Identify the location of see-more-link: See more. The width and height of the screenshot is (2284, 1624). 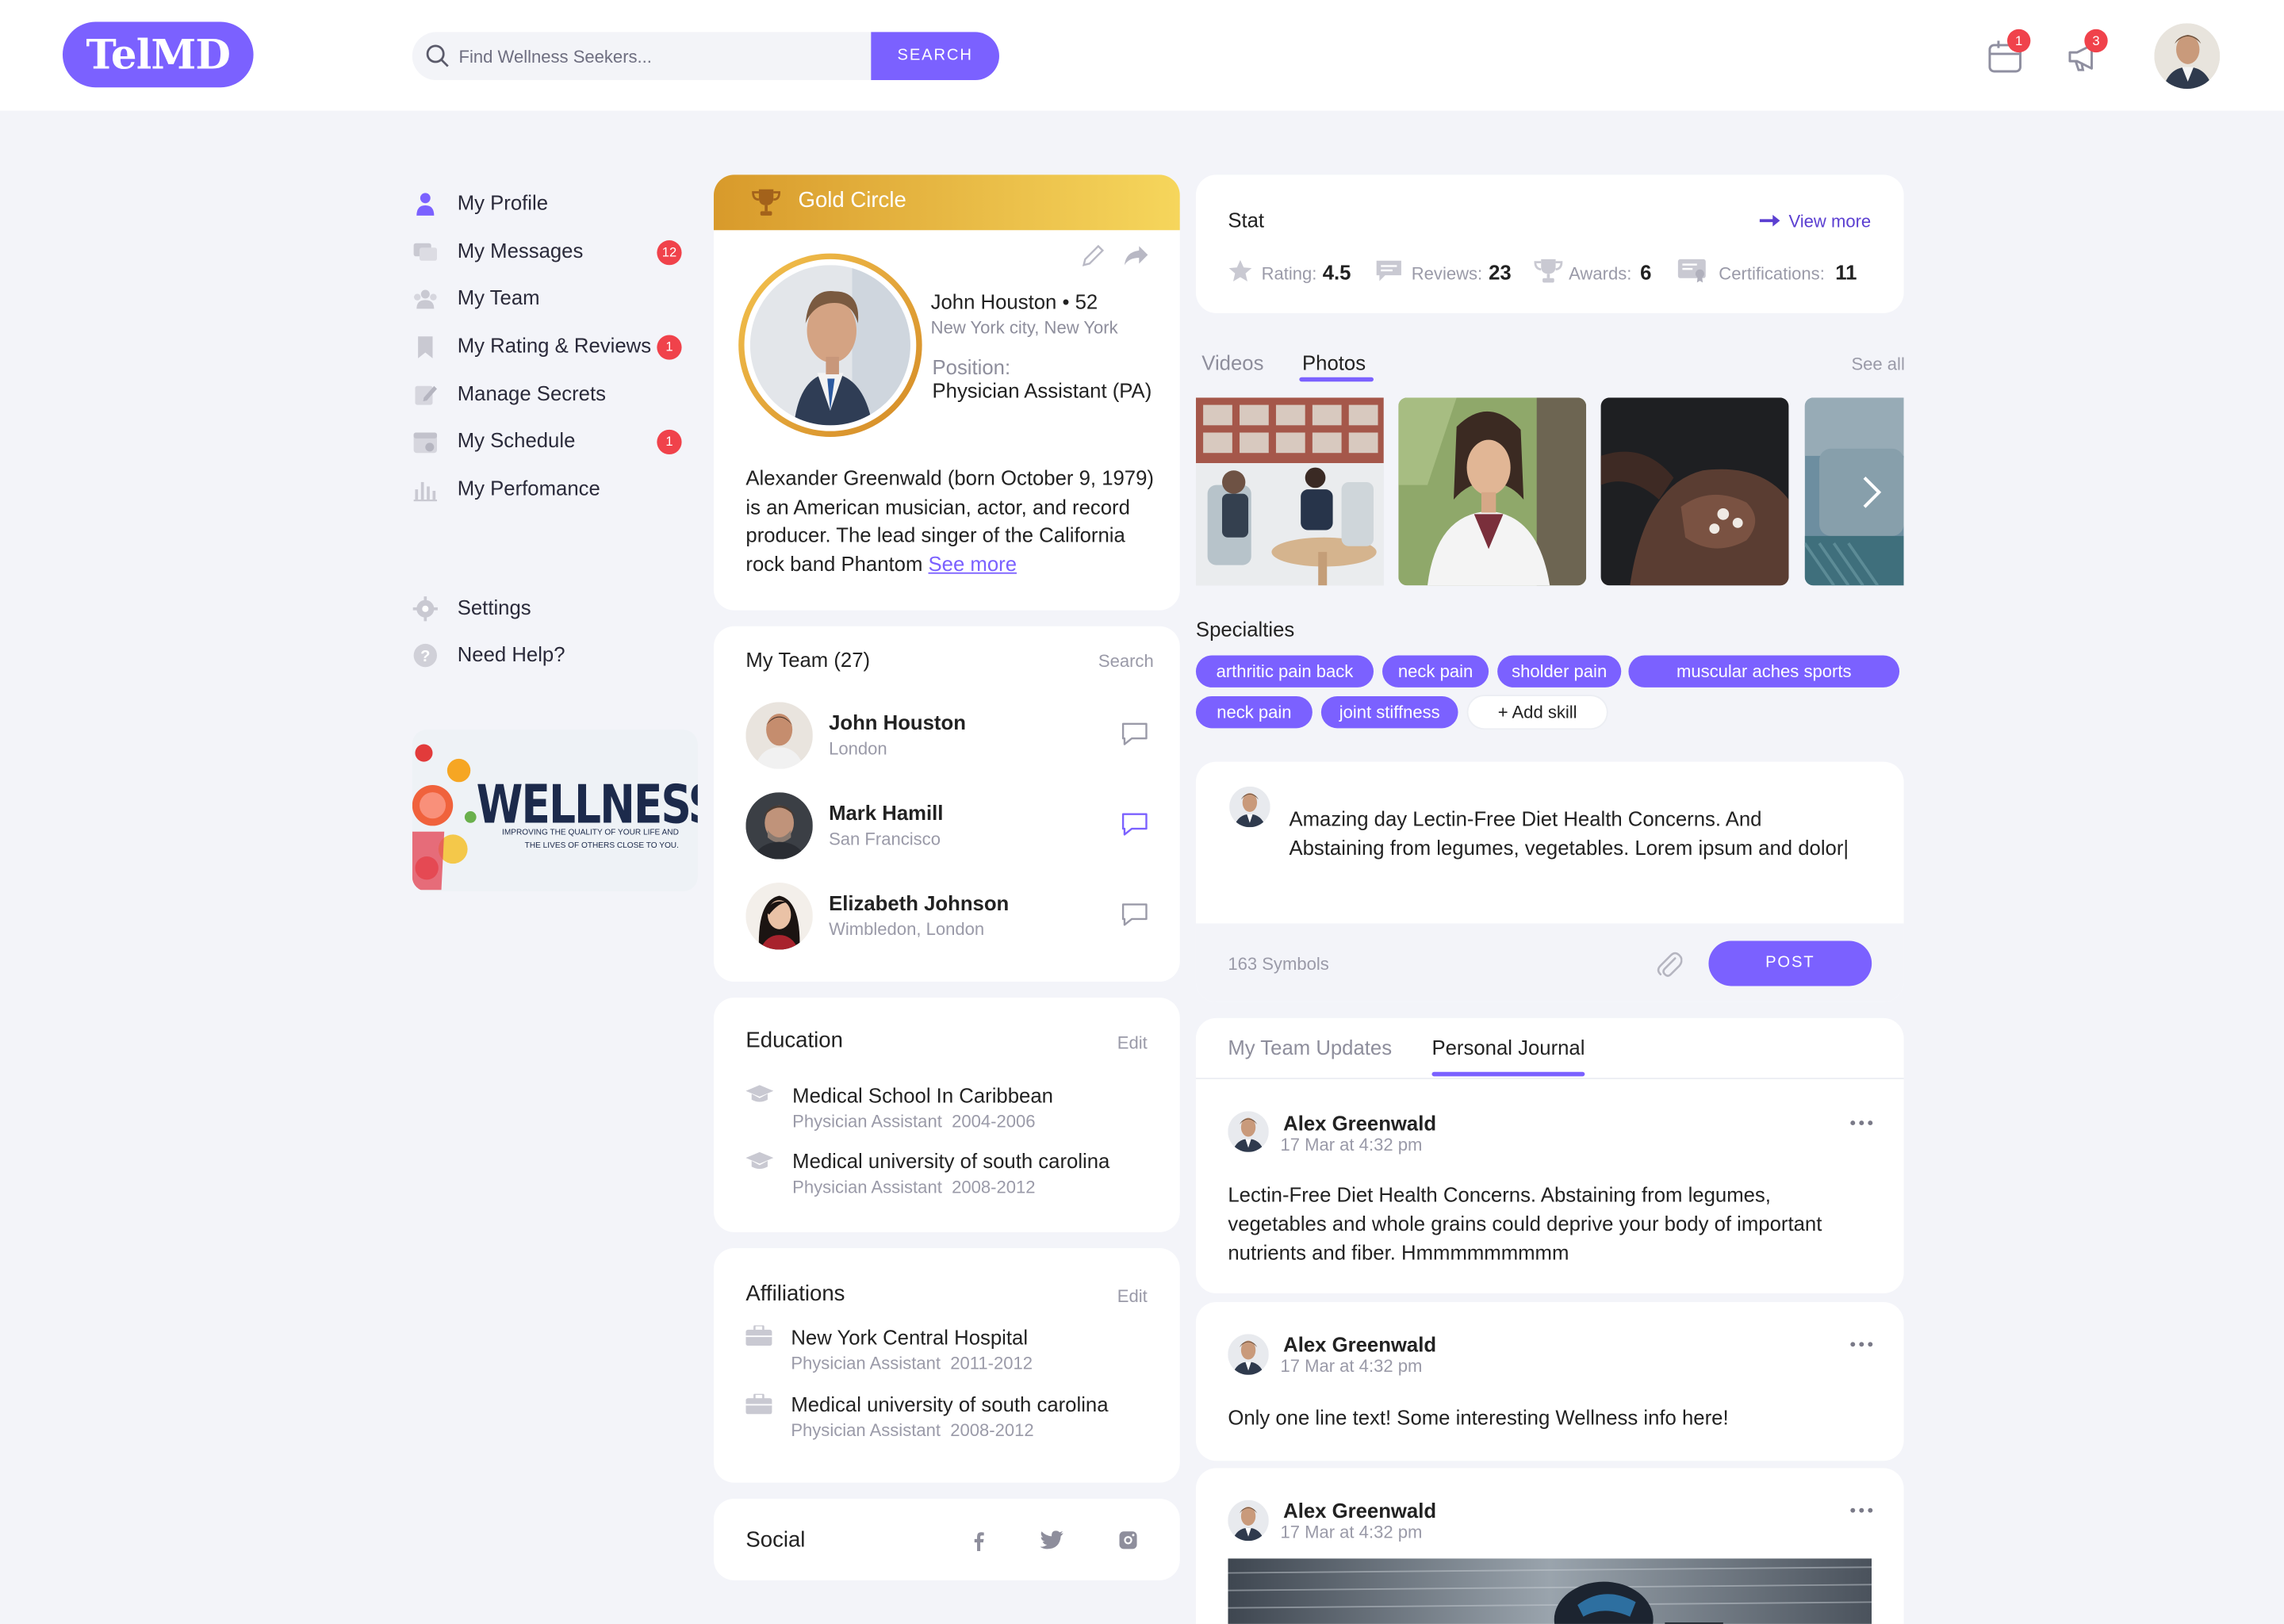
(973, 563).